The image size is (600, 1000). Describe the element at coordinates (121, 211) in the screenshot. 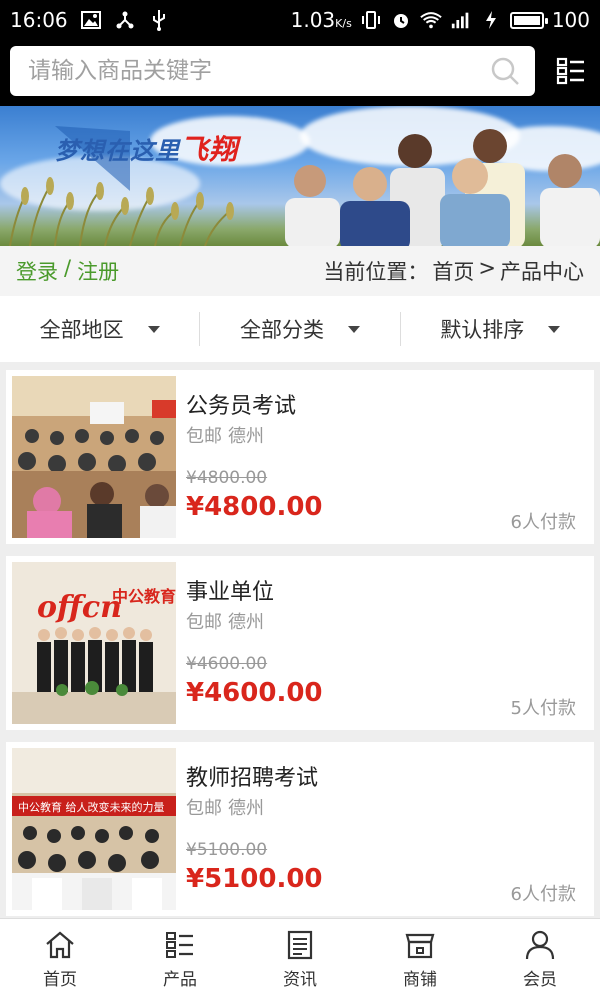

I see `grass-graphic` at that location.